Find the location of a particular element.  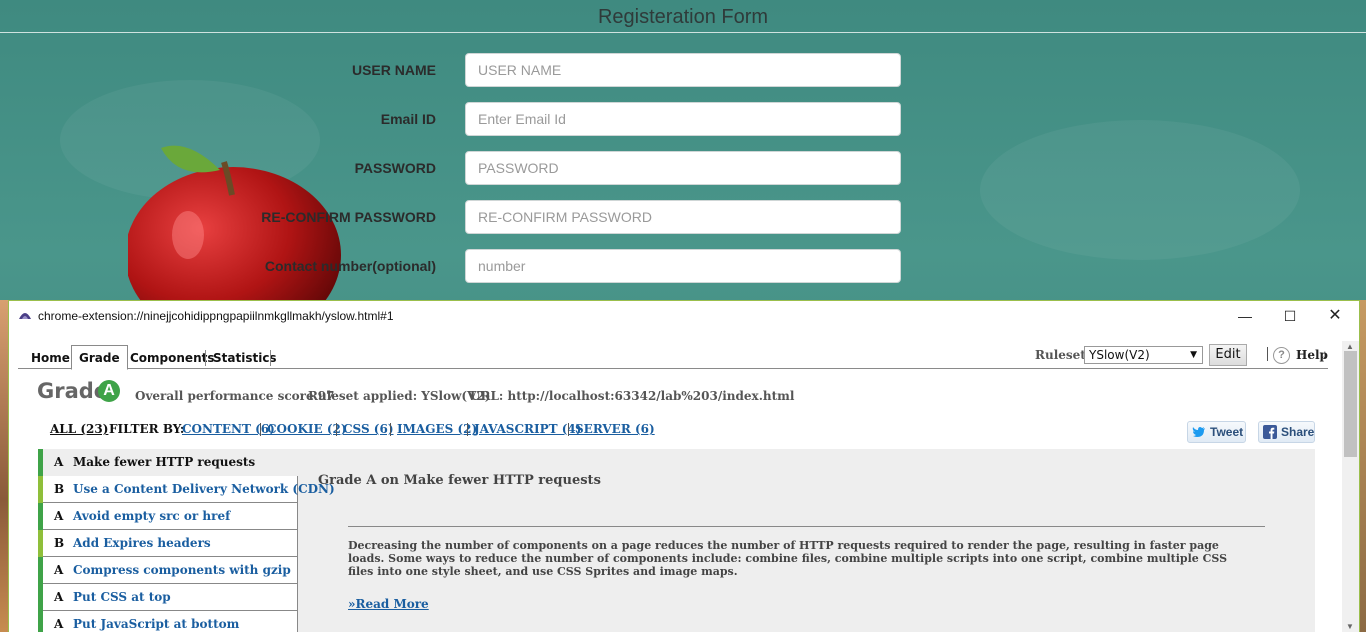

rule-item: A Compress components with gzip is located at coordinates (168, 570).